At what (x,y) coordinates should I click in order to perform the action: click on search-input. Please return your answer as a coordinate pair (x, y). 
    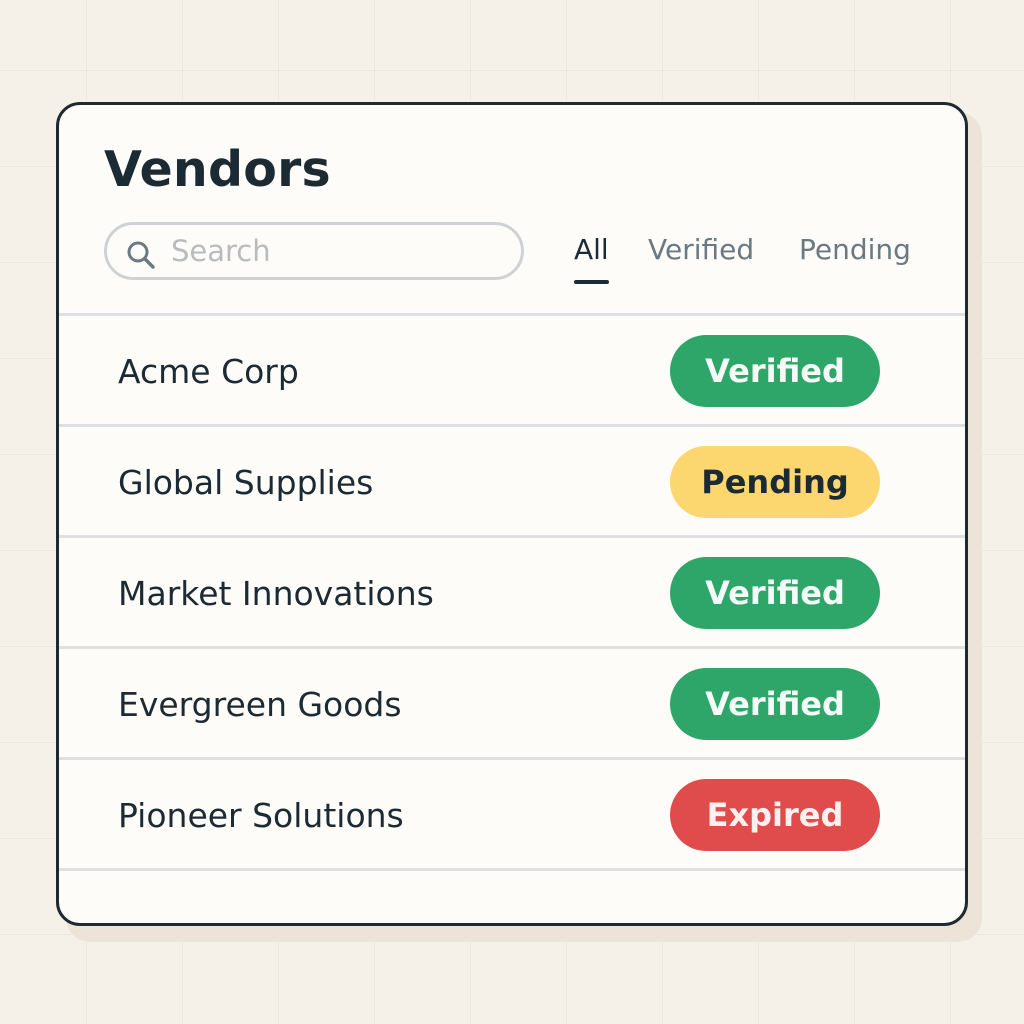
    Looking at the image, I should click on (336, 251).